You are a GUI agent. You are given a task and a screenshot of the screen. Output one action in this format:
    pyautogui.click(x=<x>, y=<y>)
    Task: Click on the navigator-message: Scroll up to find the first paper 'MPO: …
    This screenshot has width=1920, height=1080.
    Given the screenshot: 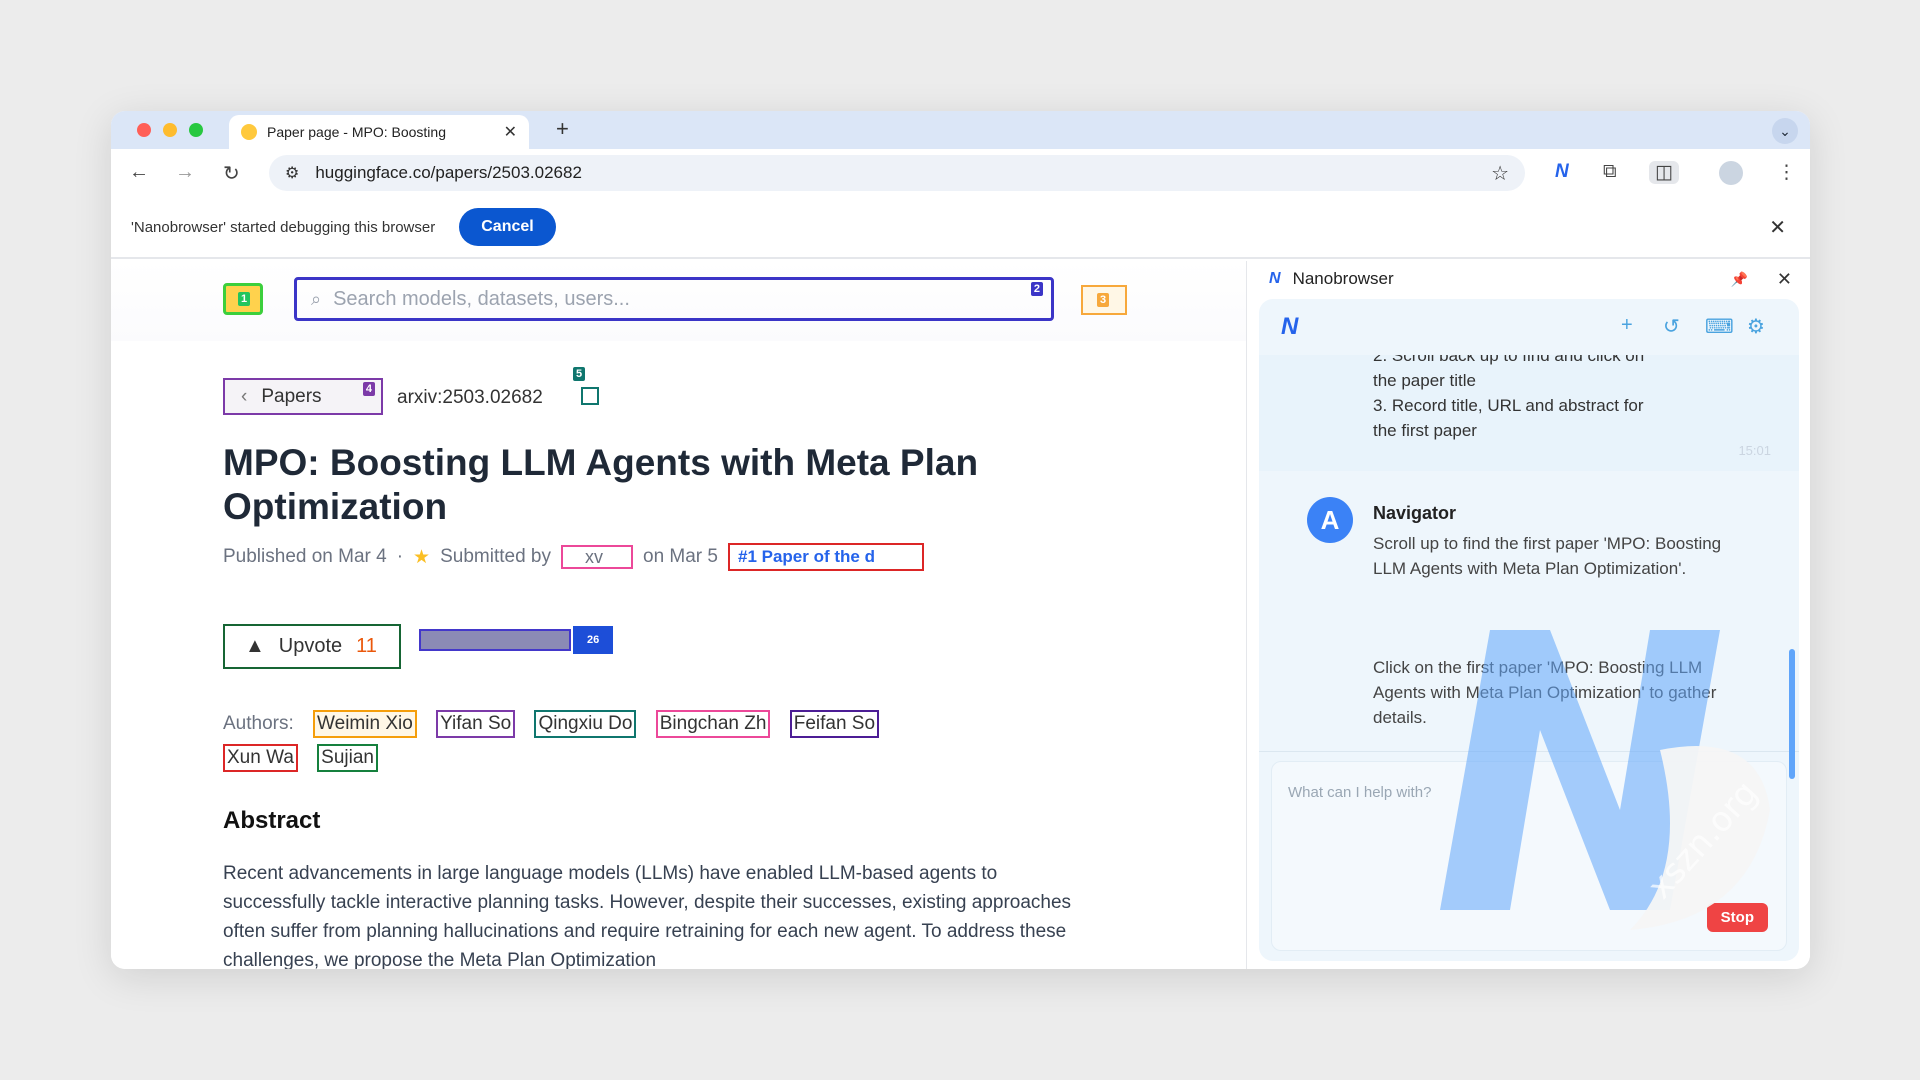 What is the action you would take?
    pyautogui.click(x=1547, y=556)
    